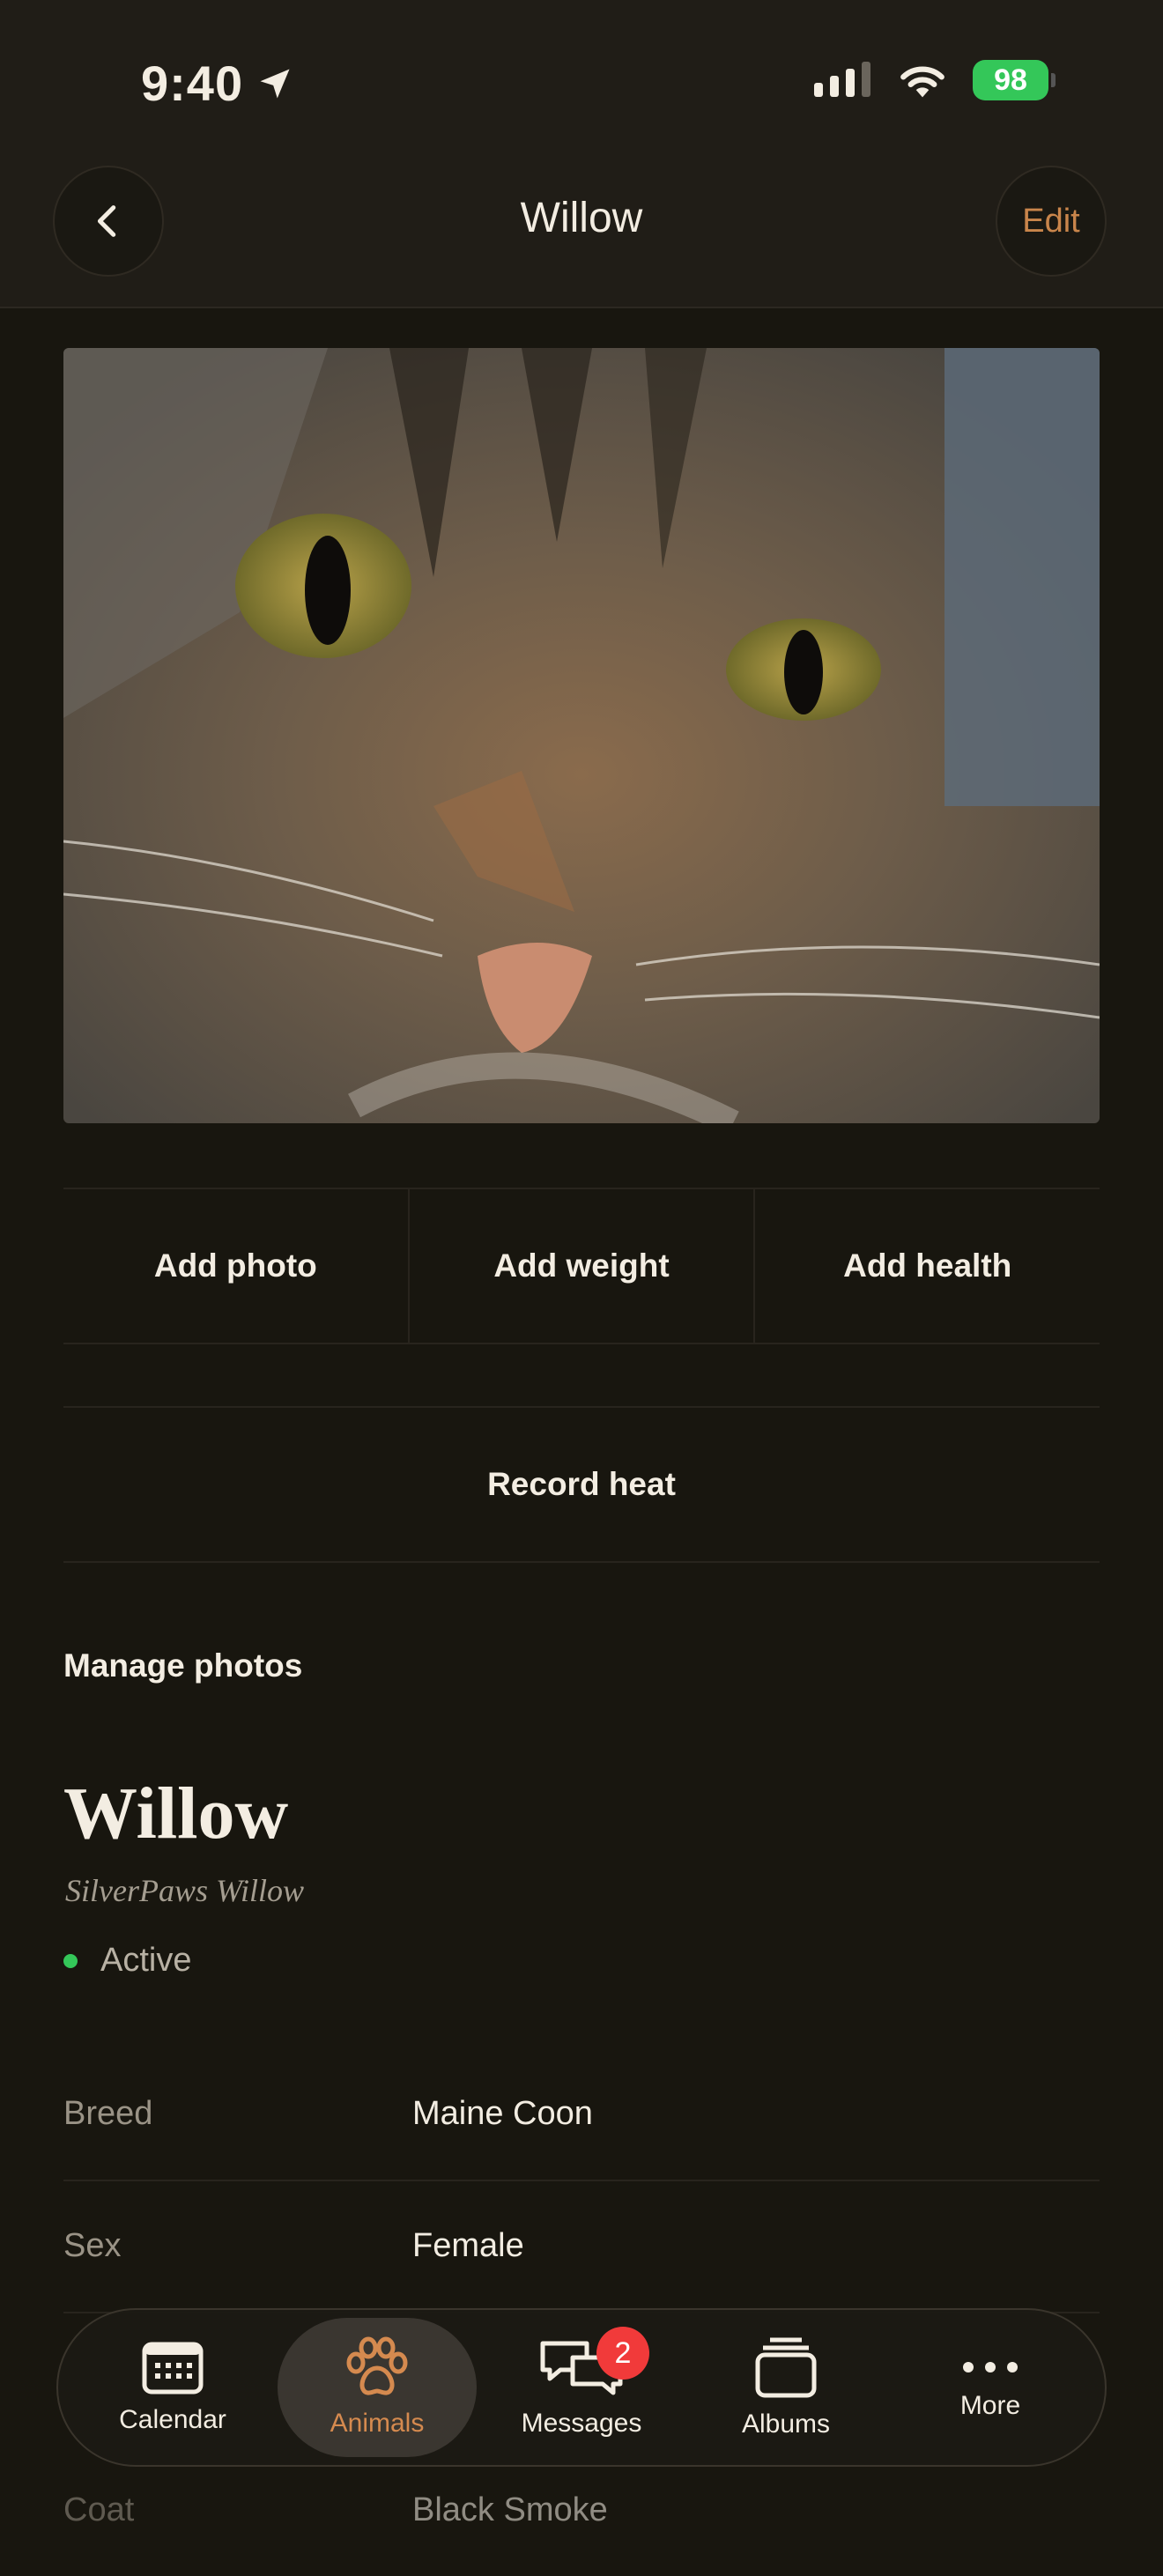  I want to click on record-heat-button: Record heat, so click(581, 1485).